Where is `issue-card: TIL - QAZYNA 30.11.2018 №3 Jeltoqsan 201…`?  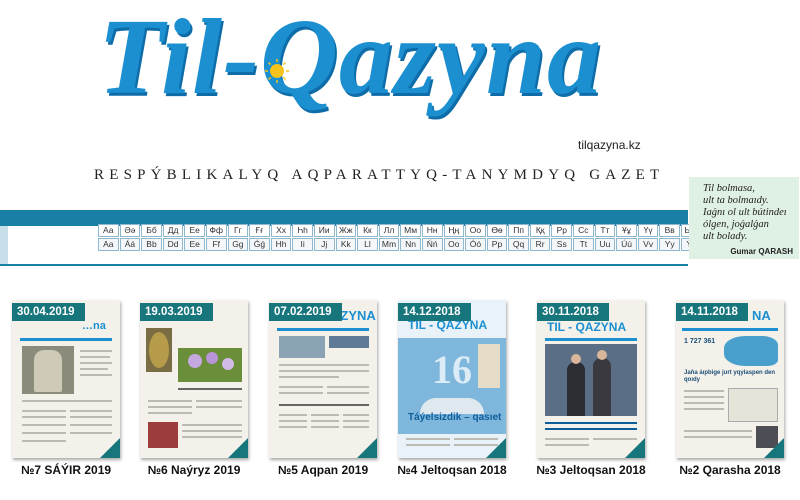 issue-card: TIL - QAZYNA 30.11.2018 №3 Jeltoqsan 201… is located at coordinates (591, 388).